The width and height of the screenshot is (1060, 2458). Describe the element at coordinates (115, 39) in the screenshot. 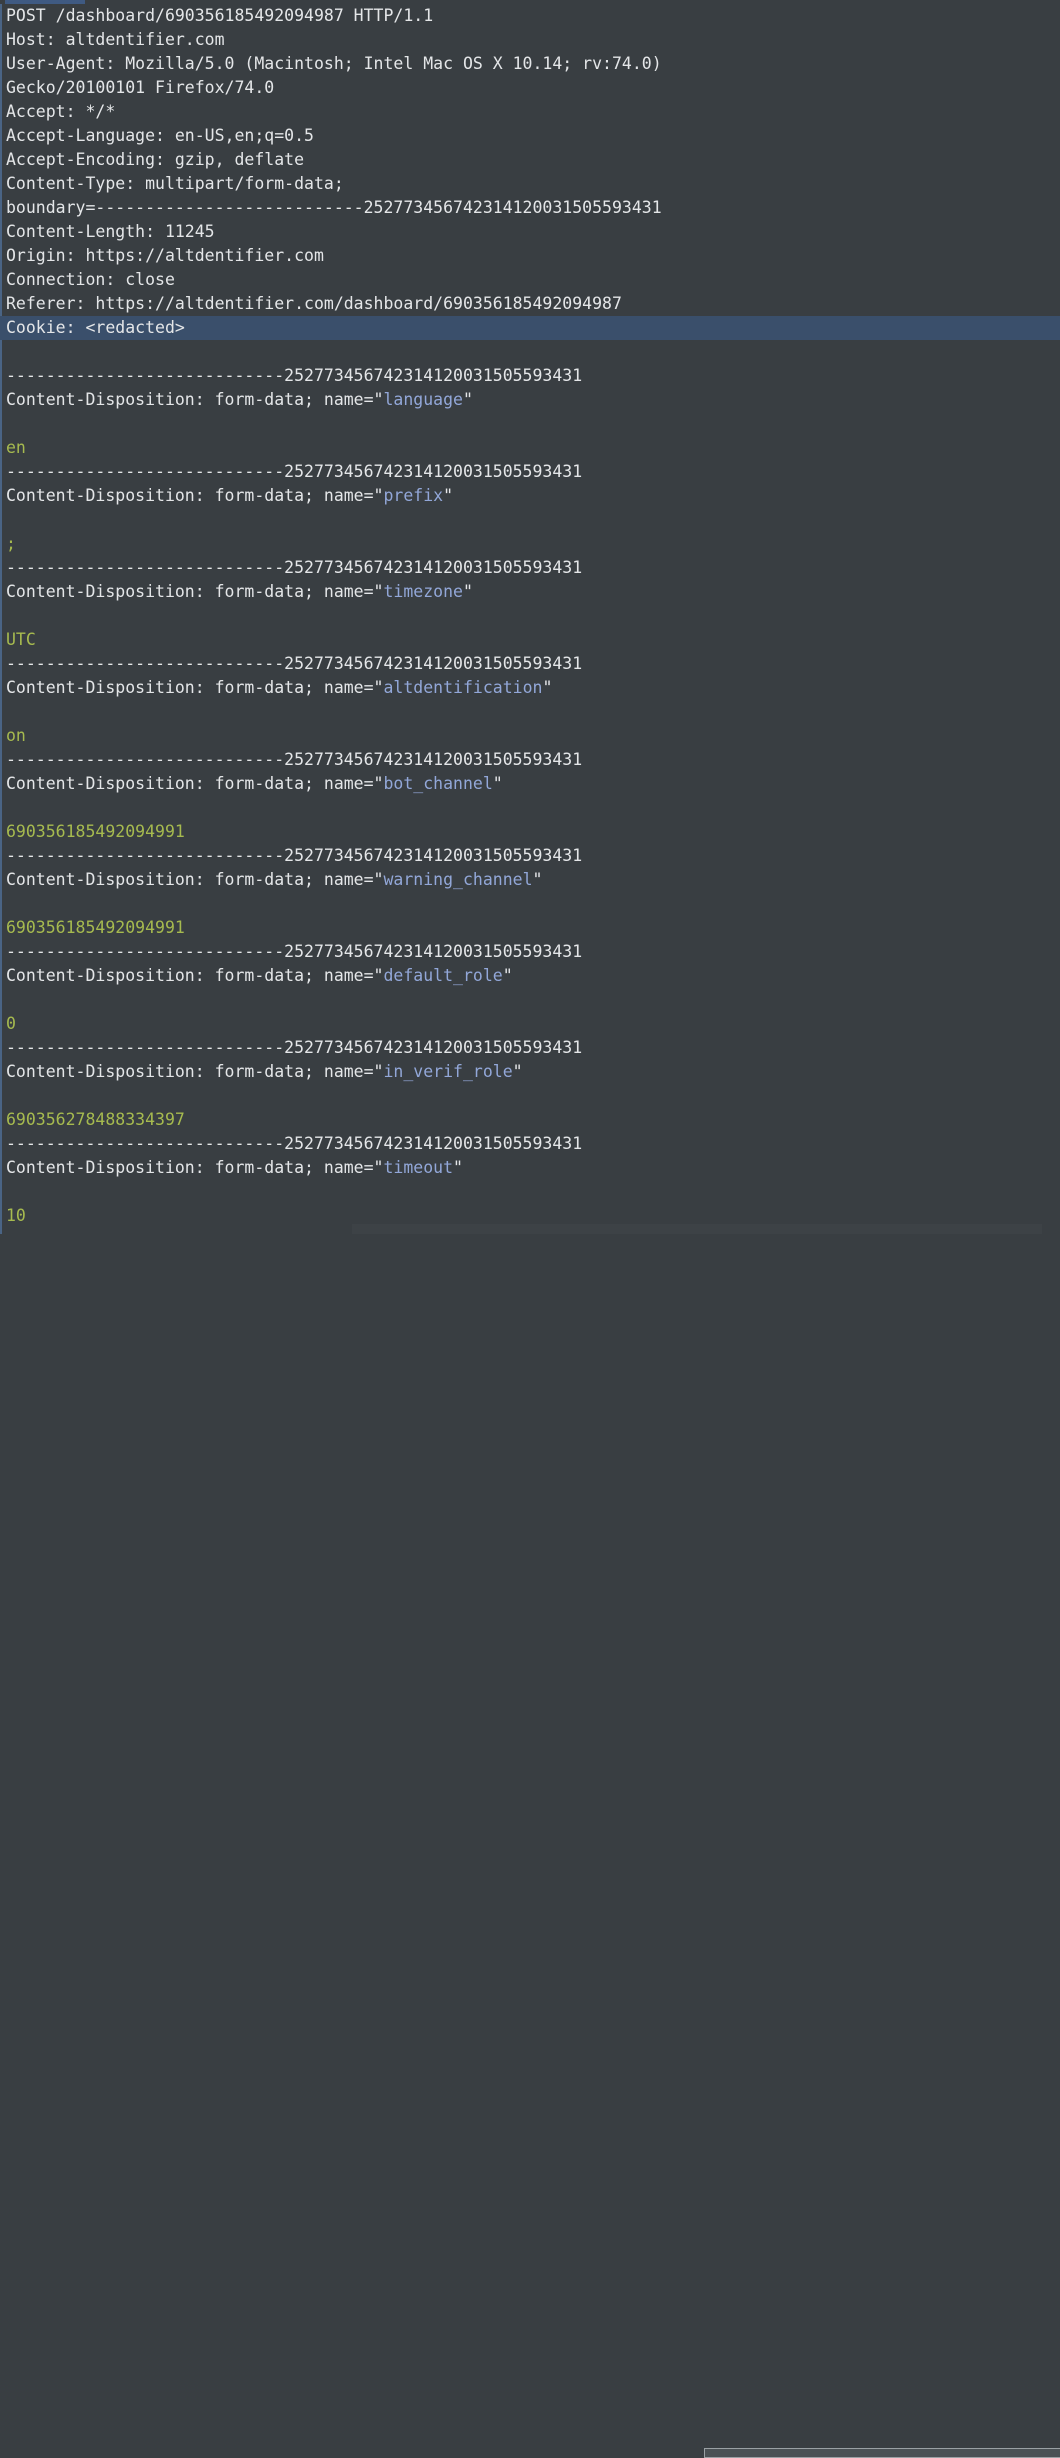

I see `header-text: Host: altdentifier.com` at that location.